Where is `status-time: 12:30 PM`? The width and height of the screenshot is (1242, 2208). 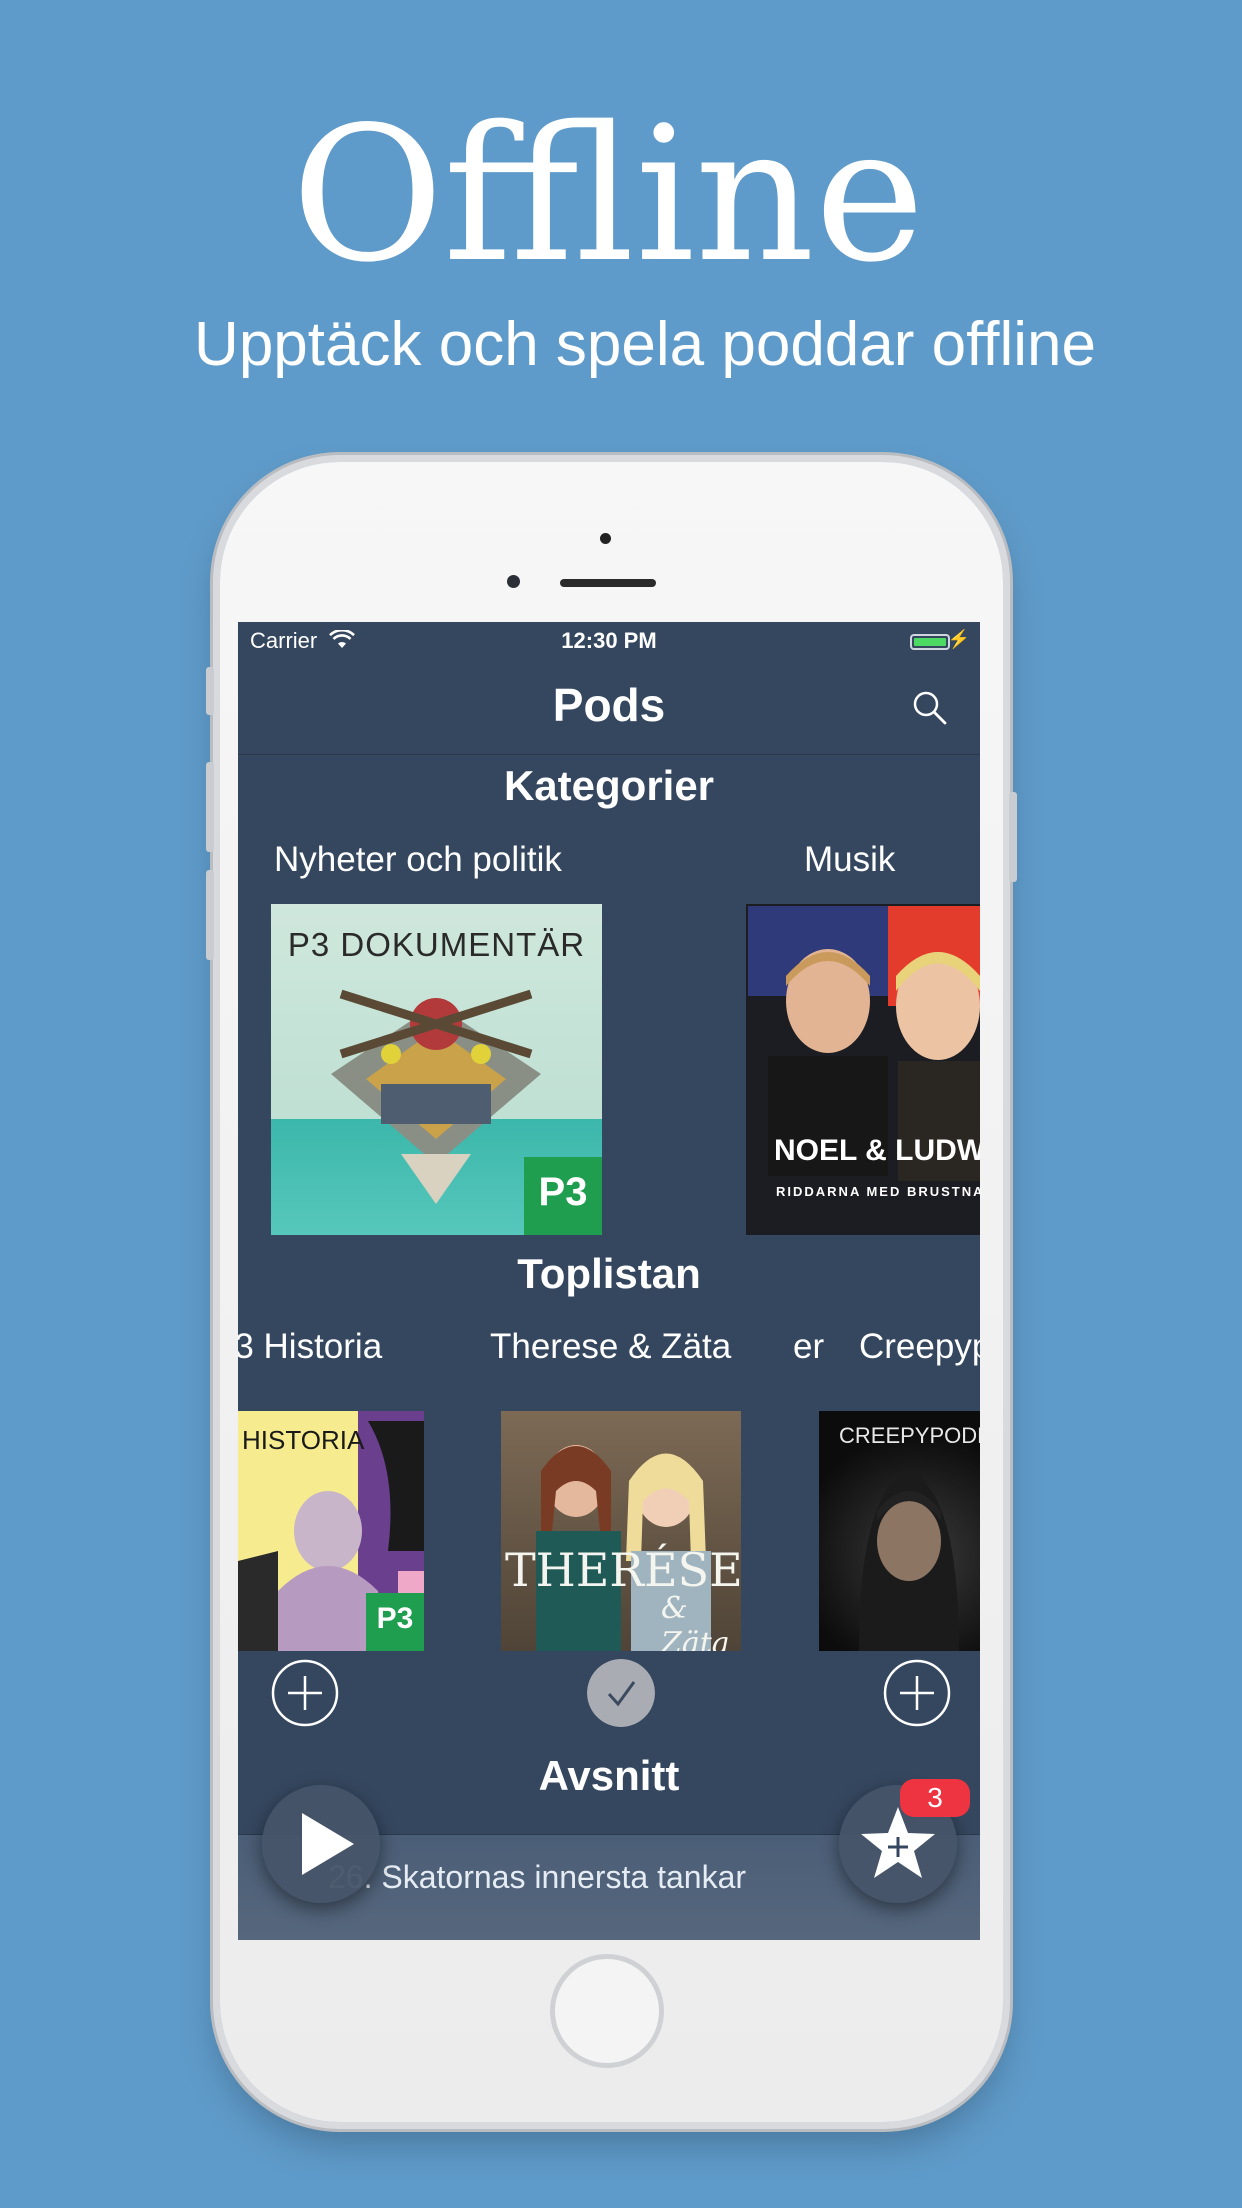
status-time: 12:30 PM is located at coordinates (609, 640).